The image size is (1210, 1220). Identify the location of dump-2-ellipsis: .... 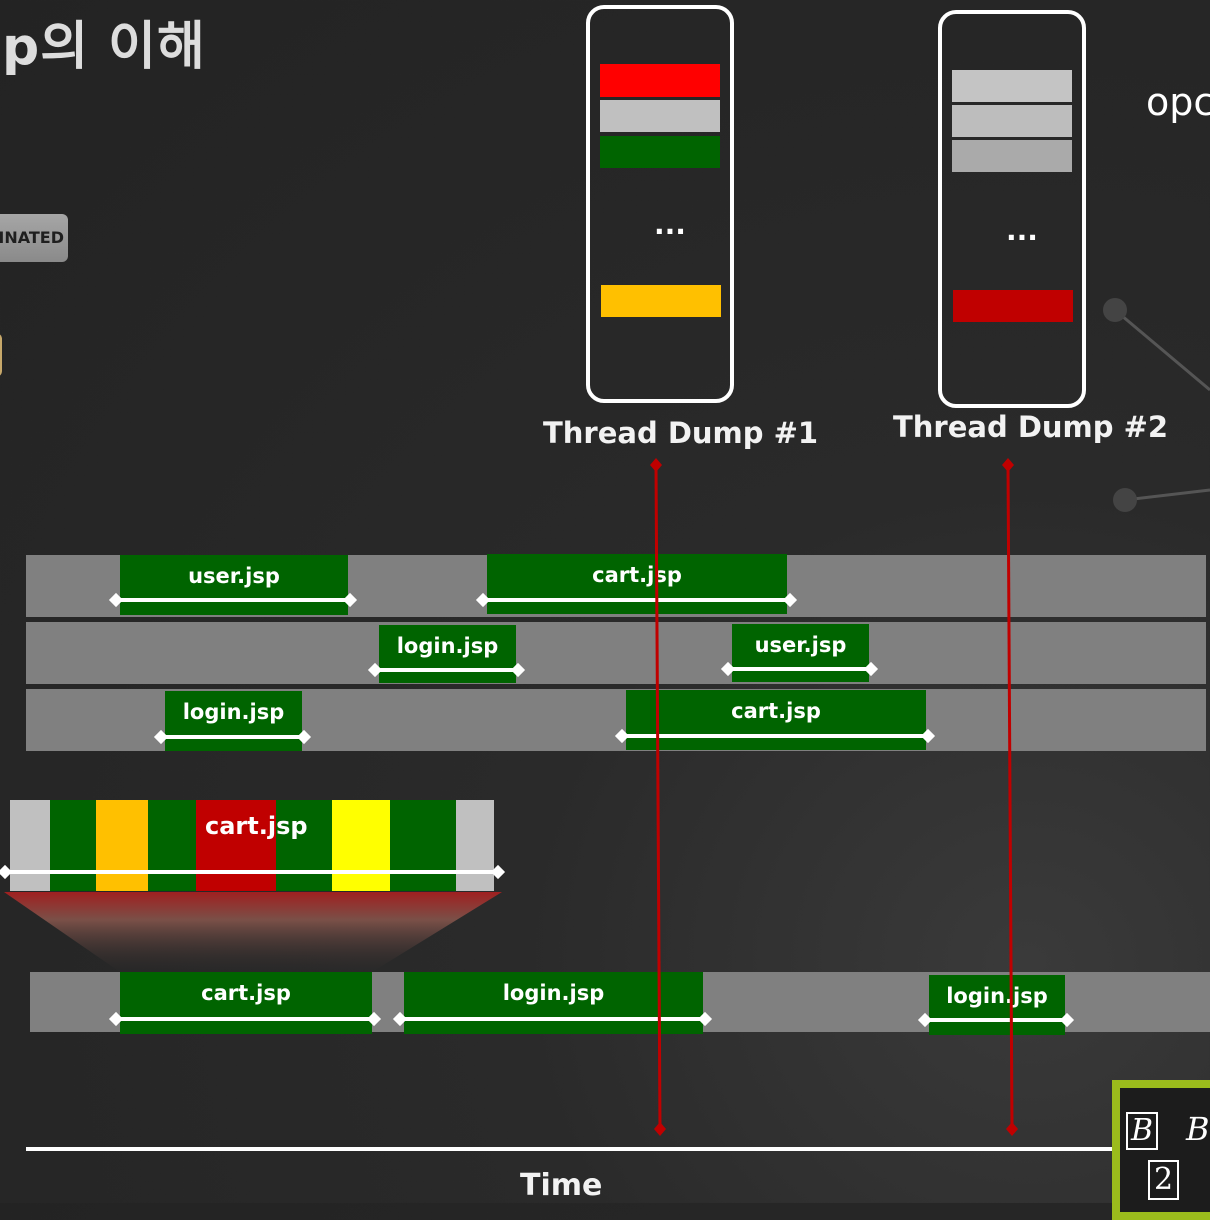
(1022, 230).